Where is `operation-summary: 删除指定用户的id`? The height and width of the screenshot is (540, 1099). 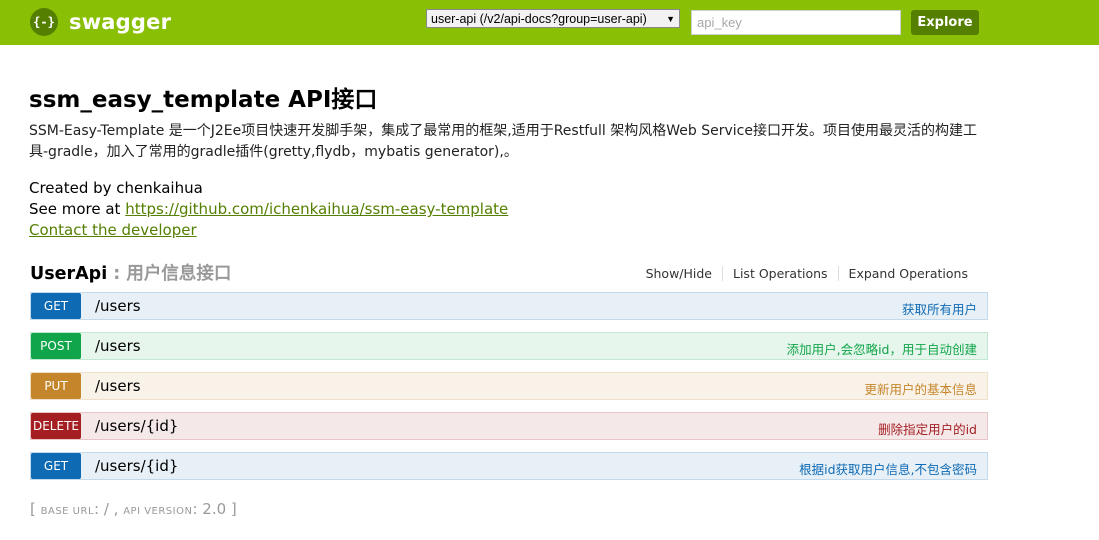 operation-summary: 删除指定用户的id is located at coordinates (927, 428).